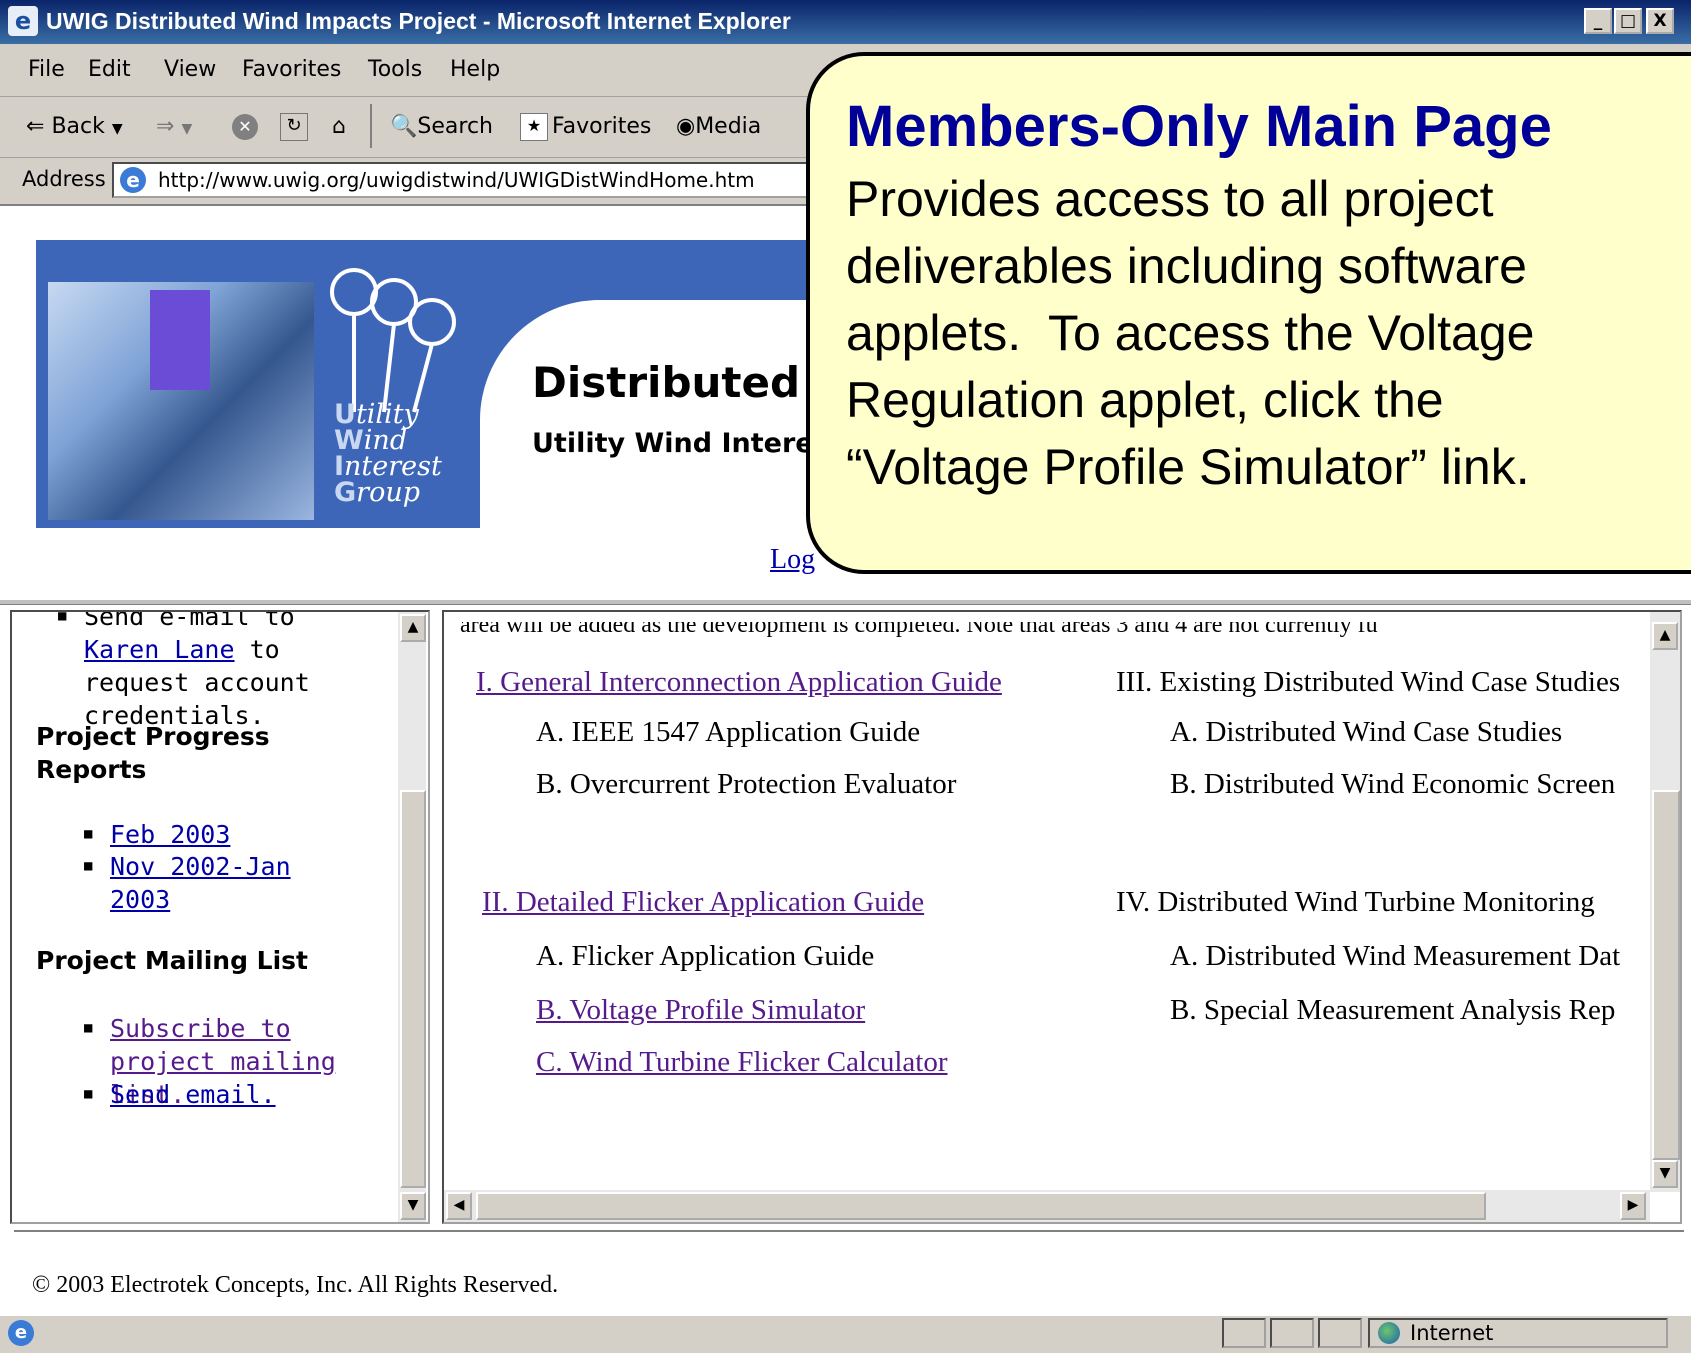 This screenshot has height=1353, width=1691. Describe the element at coordinates (686, 126) in the screenshot. I see `media-icon: ◉` at that location.